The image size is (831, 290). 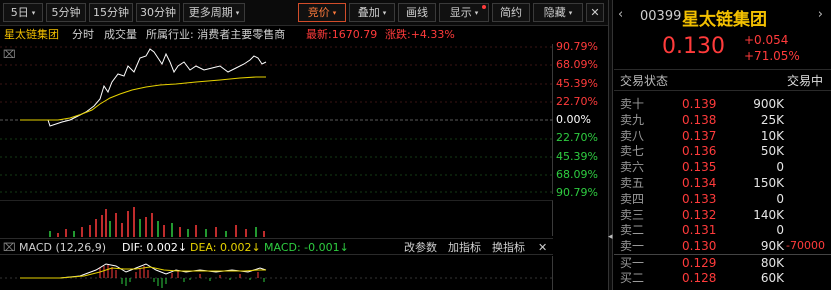 I want to click on macd-dea-value: DEA: 0.002↓, so click(x=225, y=247).